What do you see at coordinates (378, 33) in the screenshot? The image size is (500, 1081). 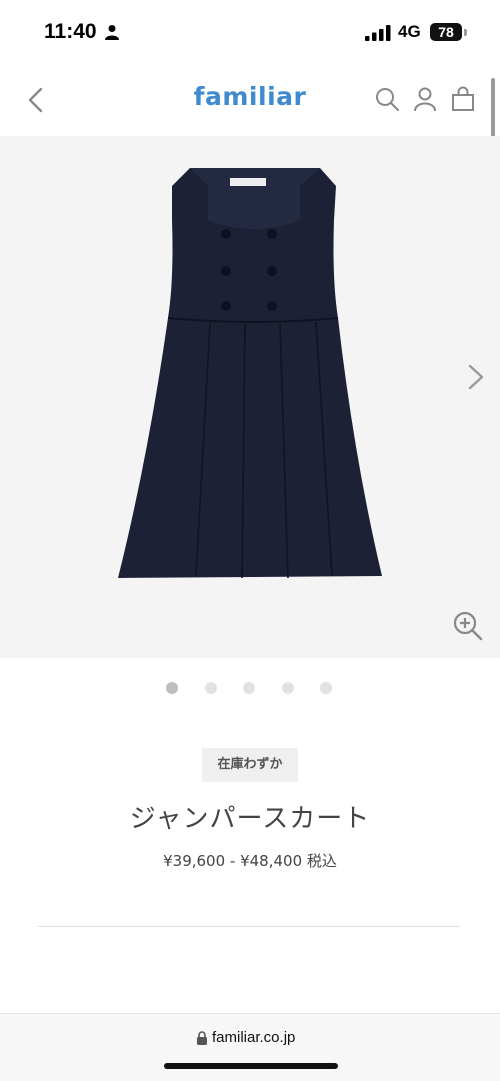 I see `signal-icon` at bounding box center [378, 33].